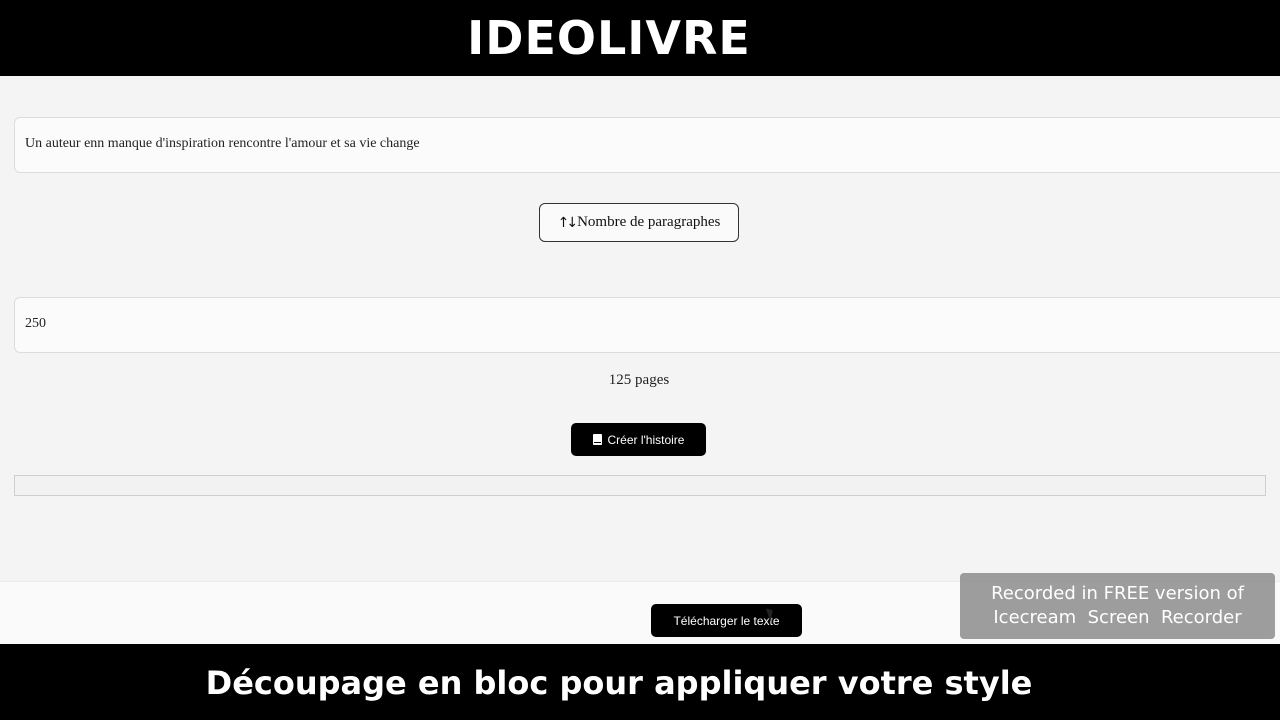 This screenshot has width=1280, height=720. I want to click on paragraph-count-input: 250, so click(647, 325).